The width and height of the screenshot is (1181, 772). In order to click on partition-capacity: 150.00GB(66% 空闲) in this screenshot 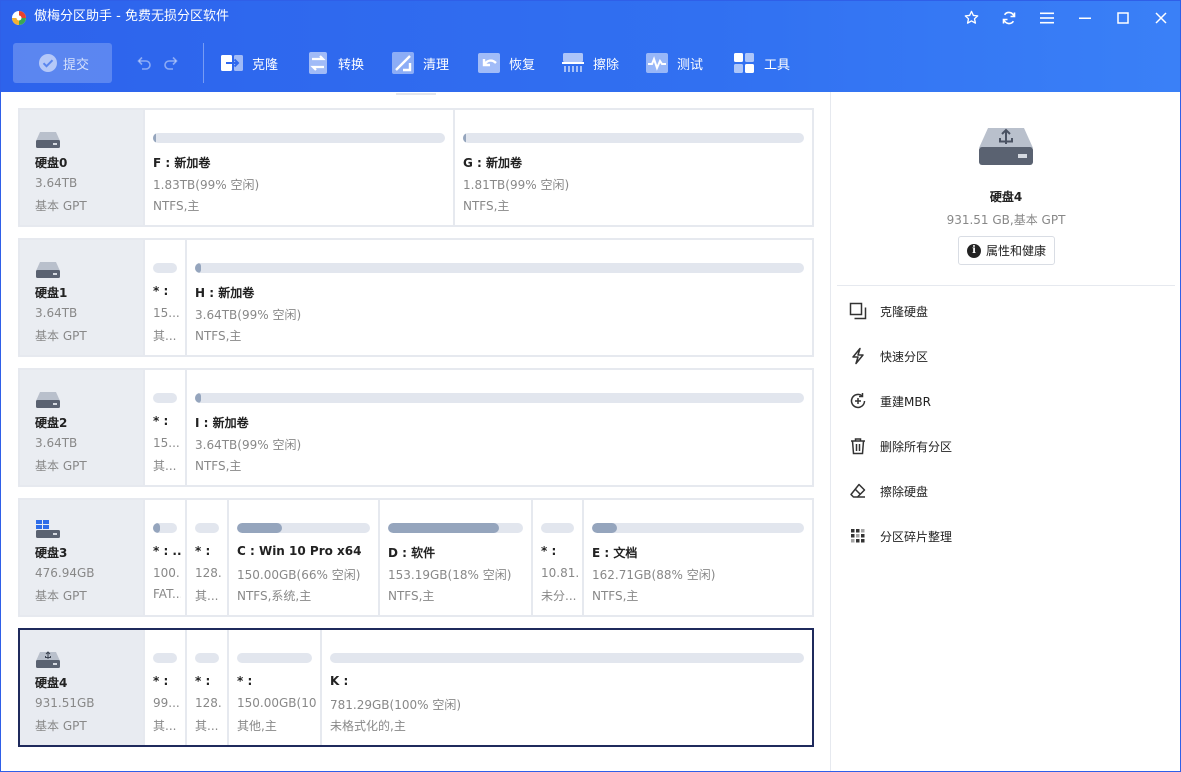, I will do `click(299, 575)`.